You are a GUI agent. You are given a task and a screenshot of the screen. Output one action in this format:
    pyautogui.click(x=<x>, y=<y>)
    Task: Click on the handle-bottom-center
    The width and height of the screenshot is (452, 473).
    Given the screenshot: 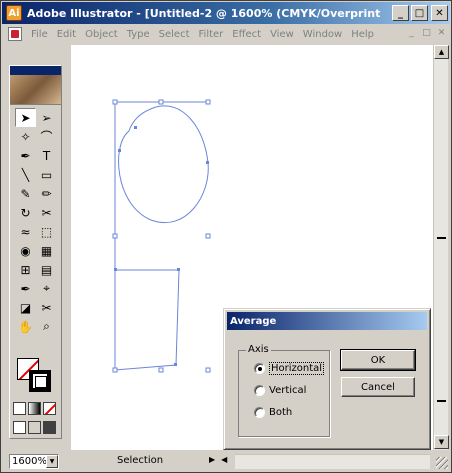 What is the action you would take?
    pyautogui.click(x=161, y=370)
    